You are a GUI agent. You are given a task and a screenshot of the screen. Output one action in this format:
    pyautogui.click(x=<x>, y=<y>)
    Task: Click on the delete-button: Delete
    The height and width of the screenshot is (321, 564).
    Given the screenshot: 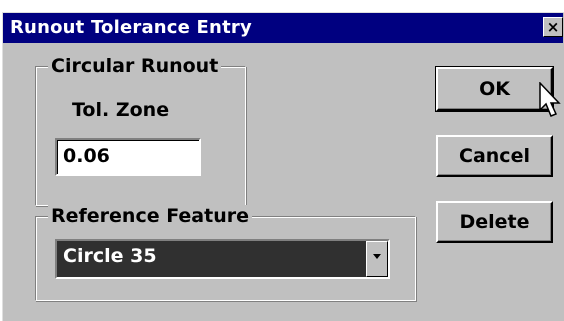 What is the action you would take?
    pyautogui.click(x=494, y=222)
    